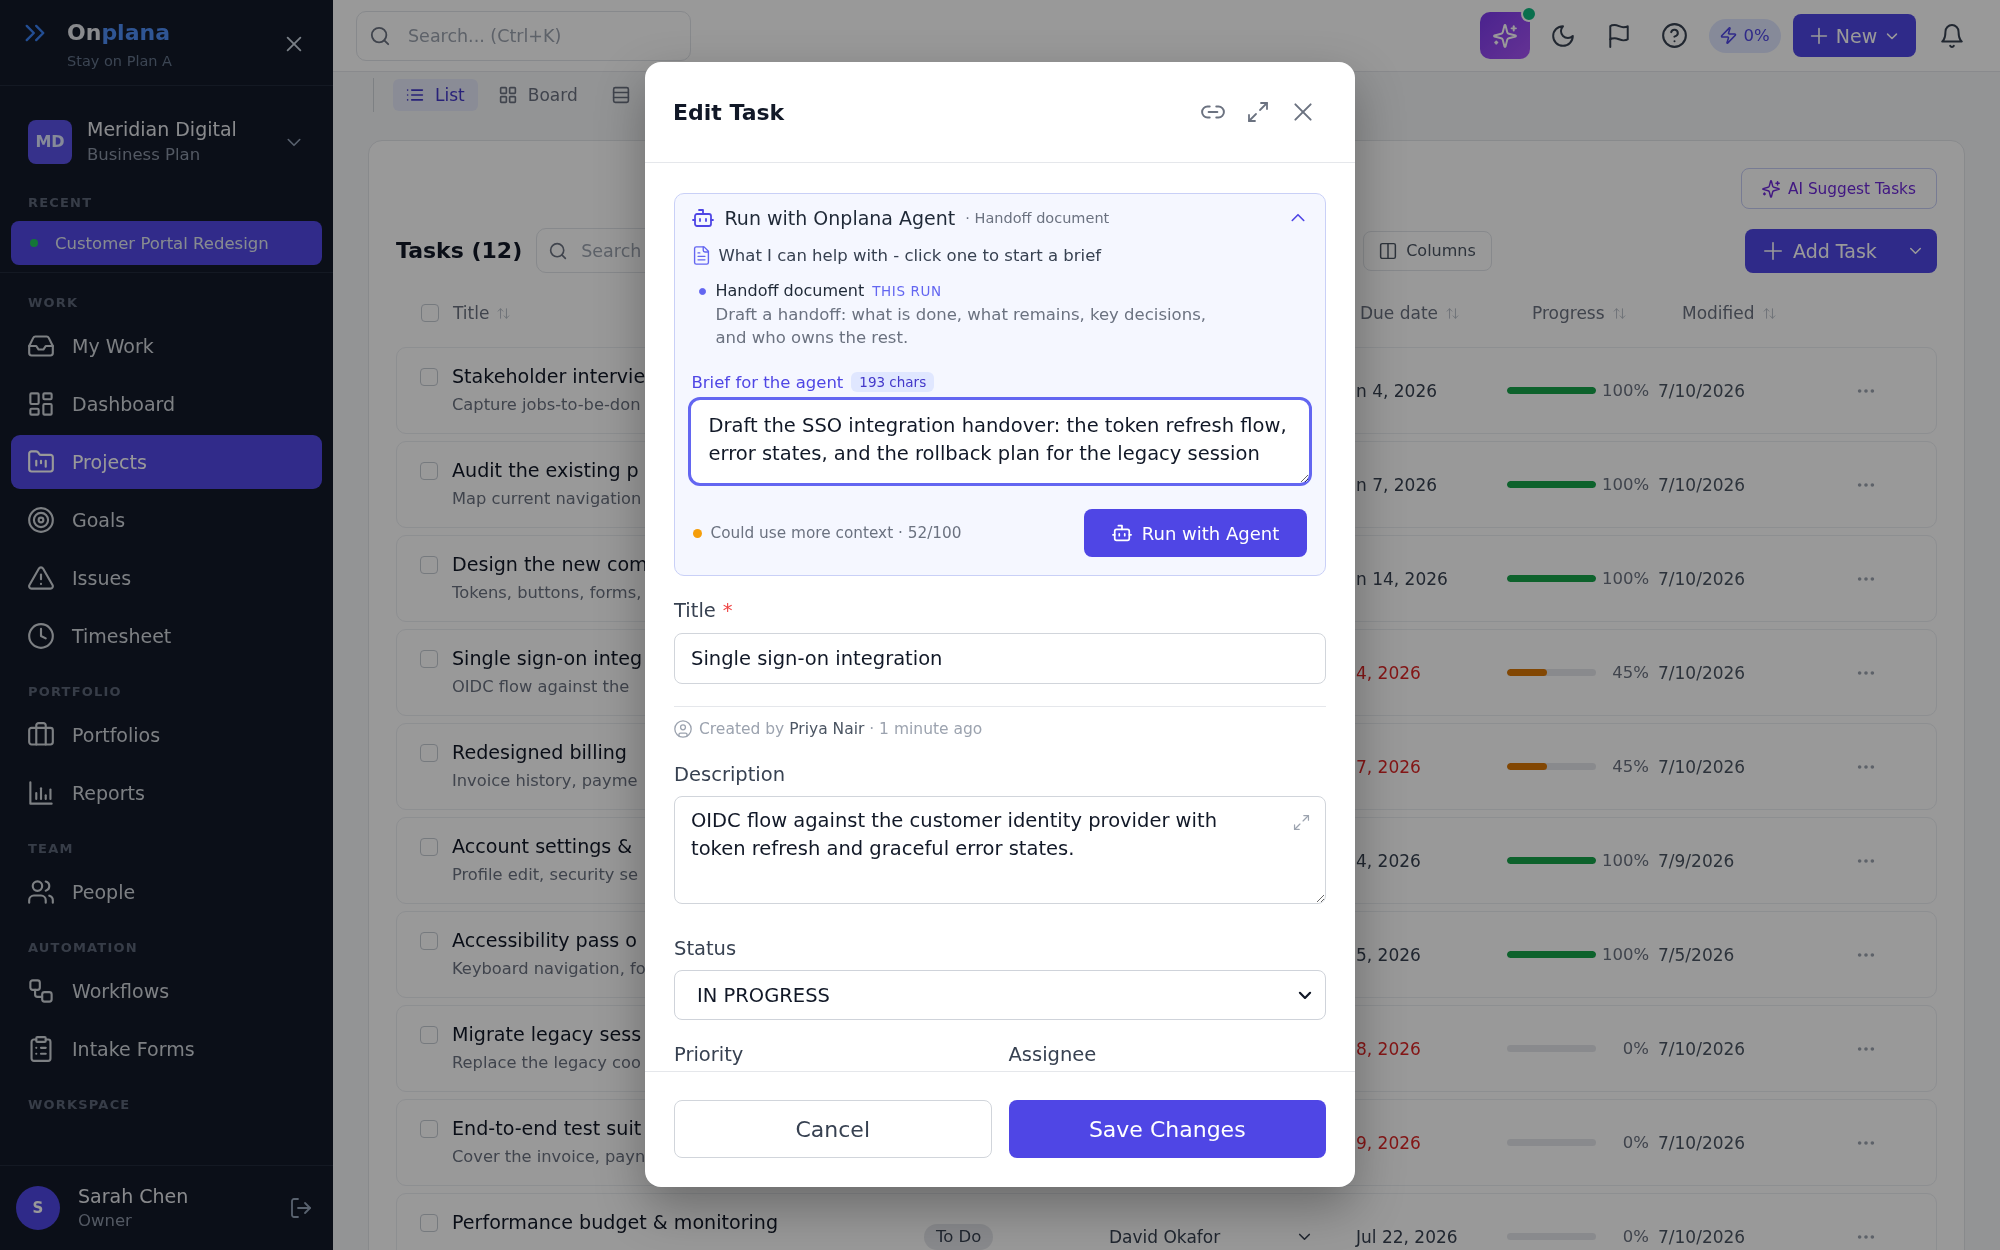 The width and height of the screenshot is (2000, 1250). Describe the element at coordinates (1195, 533) in the screenshot. I see `run-agent-button: Run with Agent` at that location.